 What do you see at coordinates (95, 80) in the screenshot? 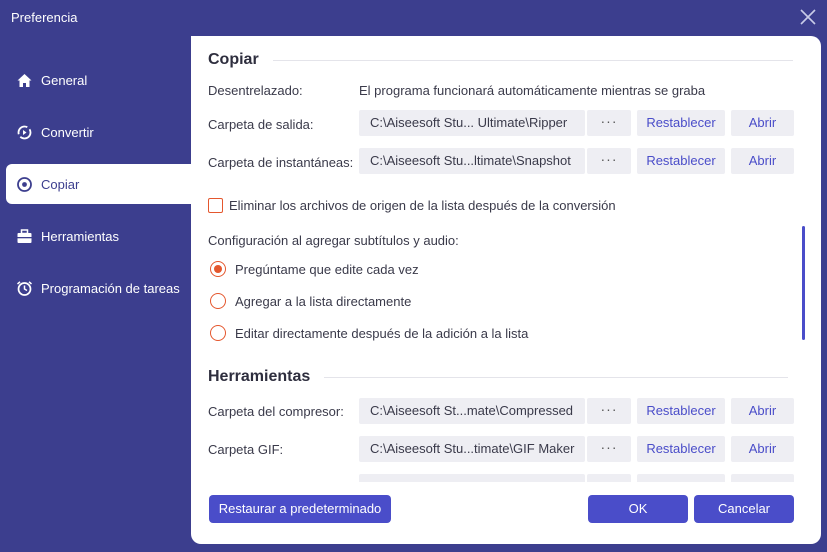
I see `sidebar-item-general: General` at bounding box center [95, 80].